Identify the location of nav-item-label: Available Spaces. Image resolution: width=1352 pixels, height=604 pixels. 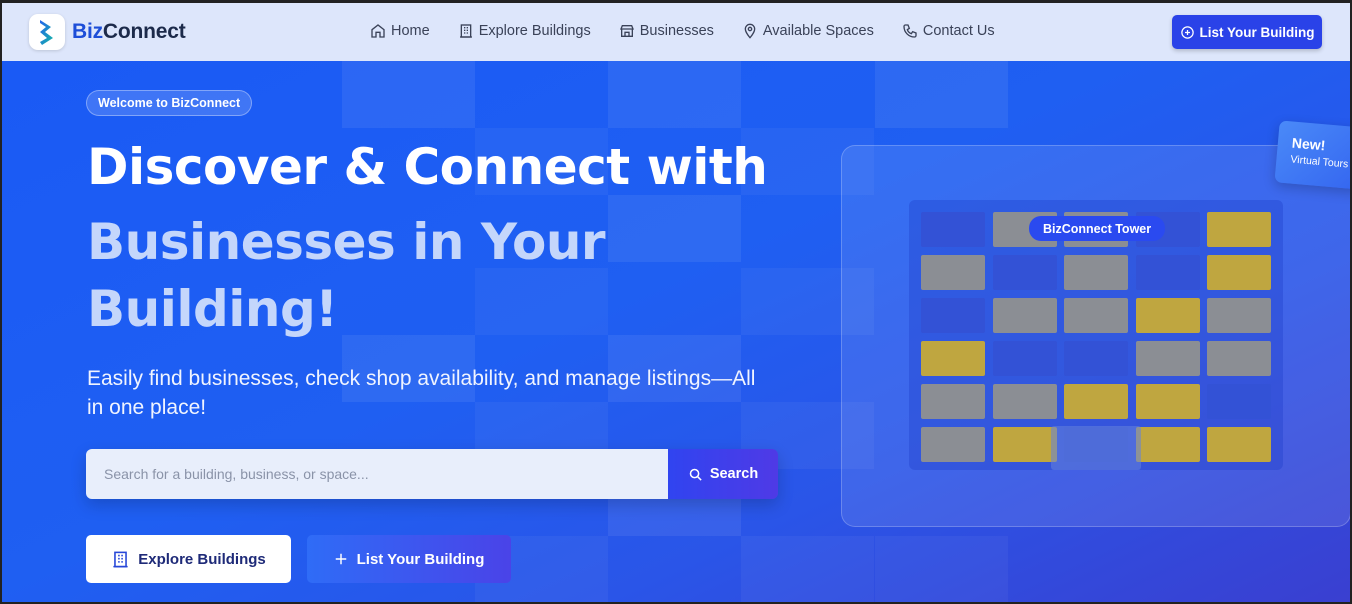
(818, 30).